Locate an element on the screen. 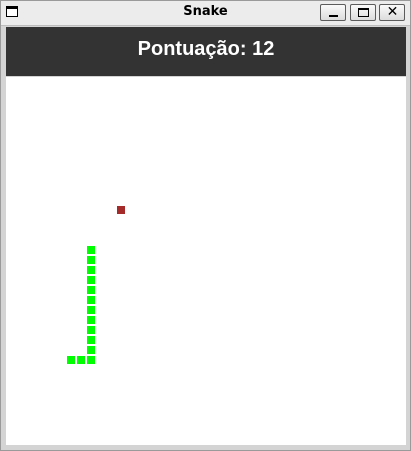 This screenshot has width=411, height=451. score-header: Pontuação: 12 is located at coordinates (206, 51).